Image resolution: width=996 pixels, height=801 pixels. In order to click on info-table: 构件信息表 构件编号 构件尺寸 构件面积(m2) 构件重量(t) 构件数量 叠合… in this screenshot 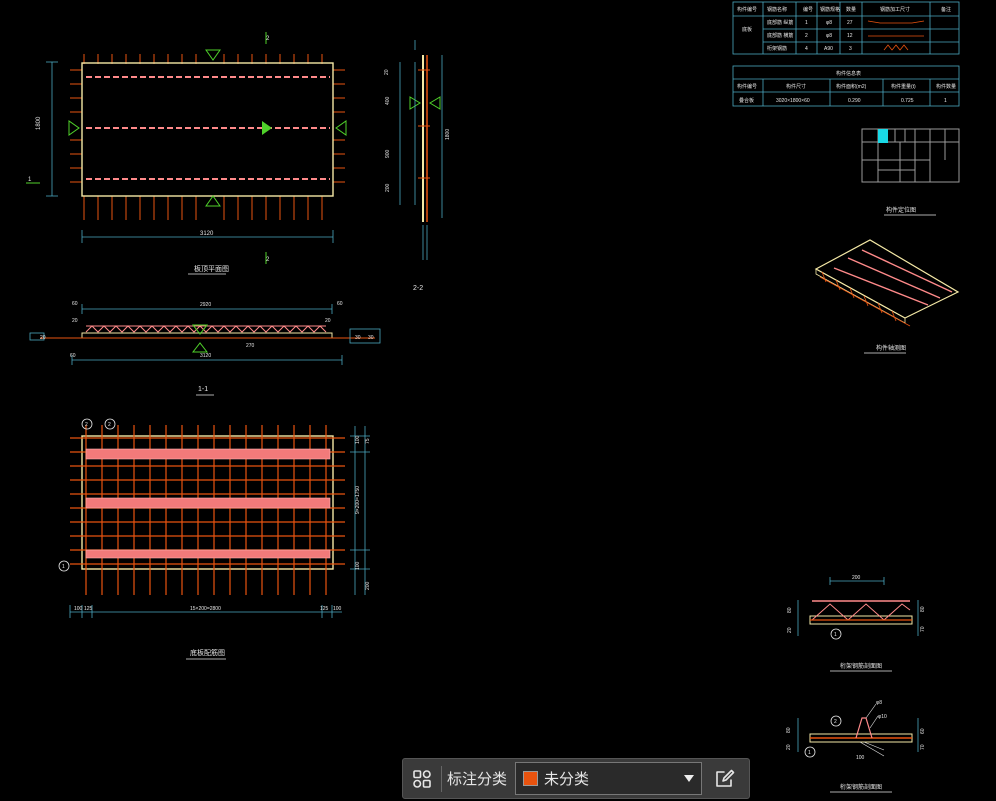, I will do `click(846, 86)`.